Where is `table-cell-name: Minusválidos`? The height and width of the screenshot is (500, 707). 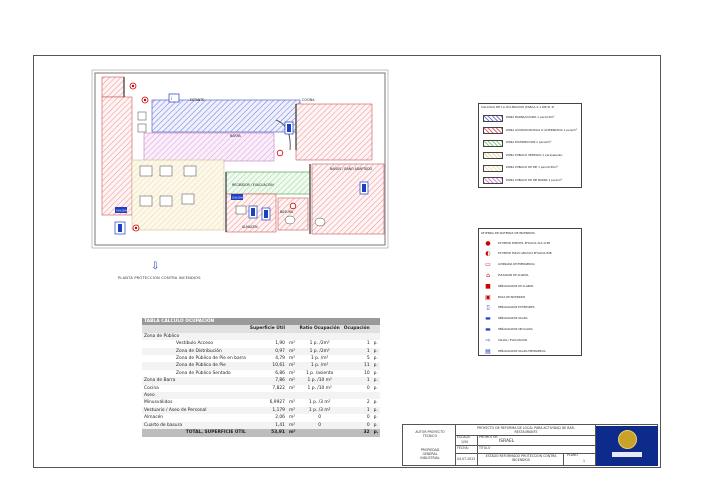
table-cell-name: Minusválidos is located at coordinates (158, 403).